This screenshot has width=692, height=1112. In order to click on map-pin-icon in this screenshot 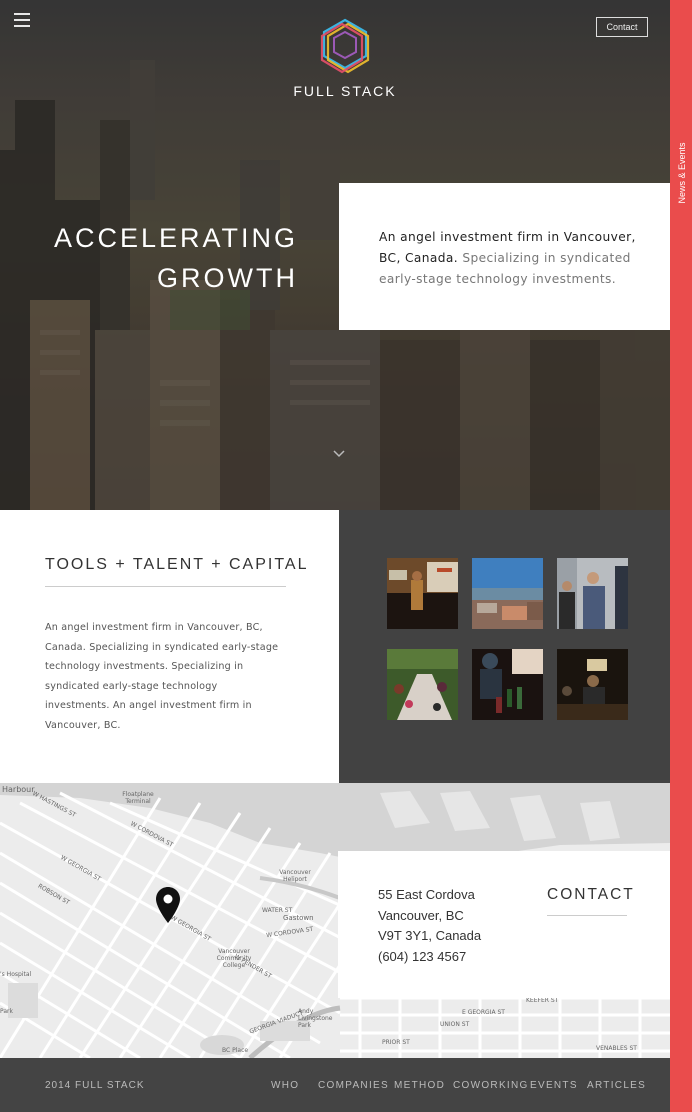, I will do `click(168, 905)`.